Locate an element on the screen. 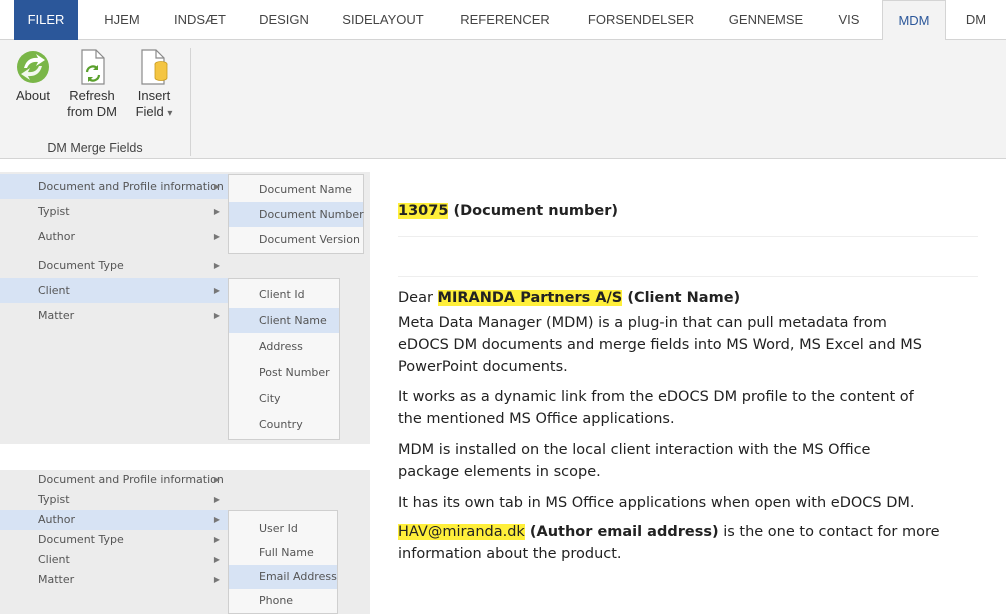 This screenshot has height=614, width=1006. submenu-item-country: Country is located at coordinates (284, 424).